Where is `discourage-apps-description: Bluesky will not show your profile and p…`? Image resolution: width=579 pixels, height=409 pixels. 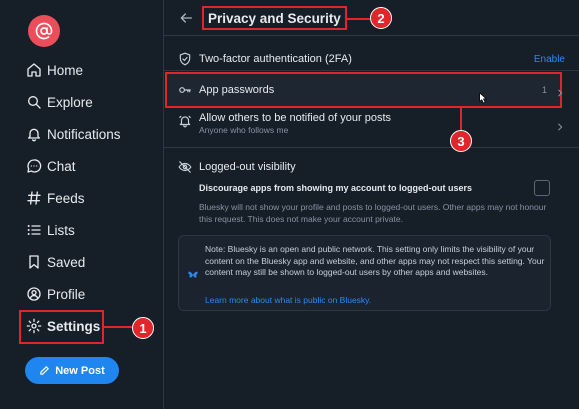
discourage-apps-description: Bluesky will not show your profile and p… is located at coordinates (373, 213).